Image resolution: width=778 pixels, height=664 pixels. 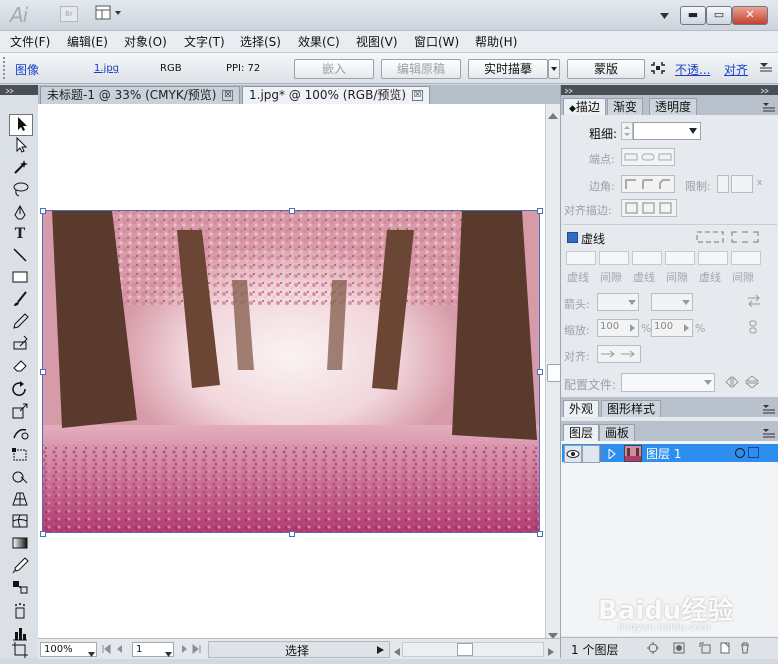 I want to click on tab-gradient: 渐变, so click(x=625, y=106).